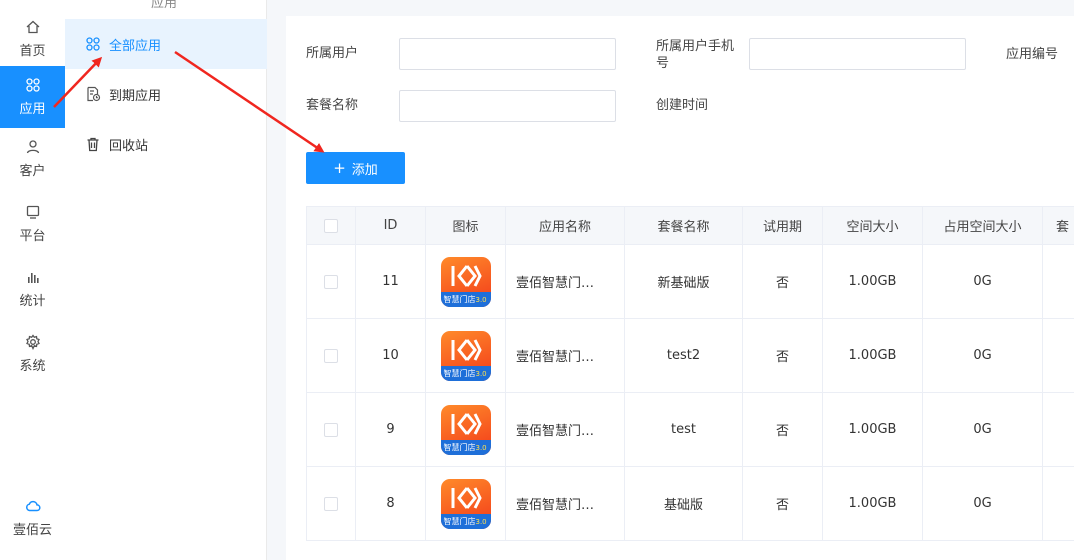 The image size is (1074, 560). Describe the element at coordinates (32, 506) in the screenshot. I see `cloud-icon` at that location.